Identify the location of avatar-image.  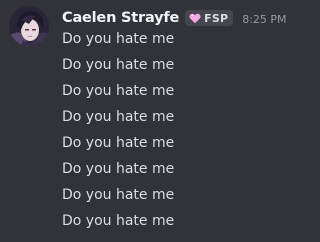
(29, 26).